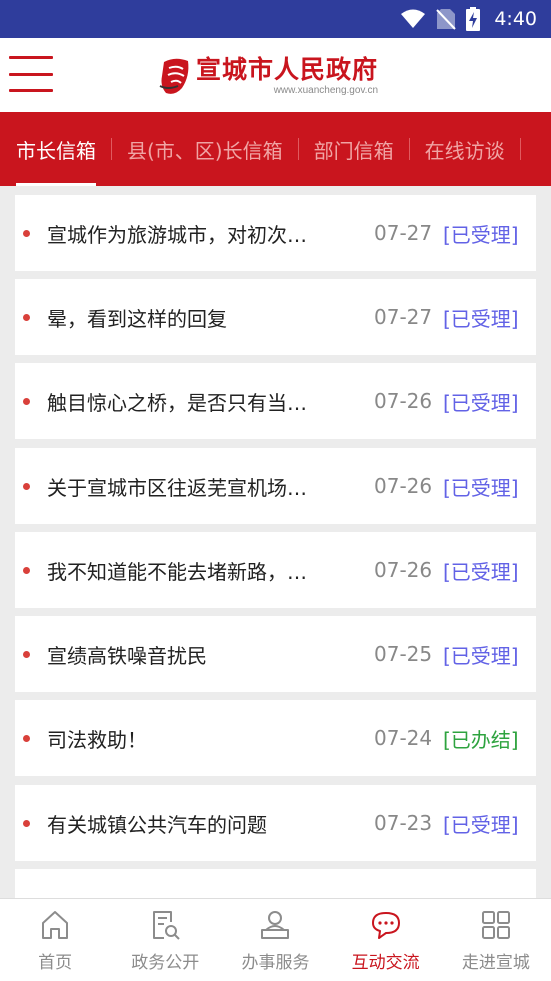 The image size is (551, 981). I want to click on list-item: 晕，看到这样的回复 07-27 [已受理], so click(275, 317).